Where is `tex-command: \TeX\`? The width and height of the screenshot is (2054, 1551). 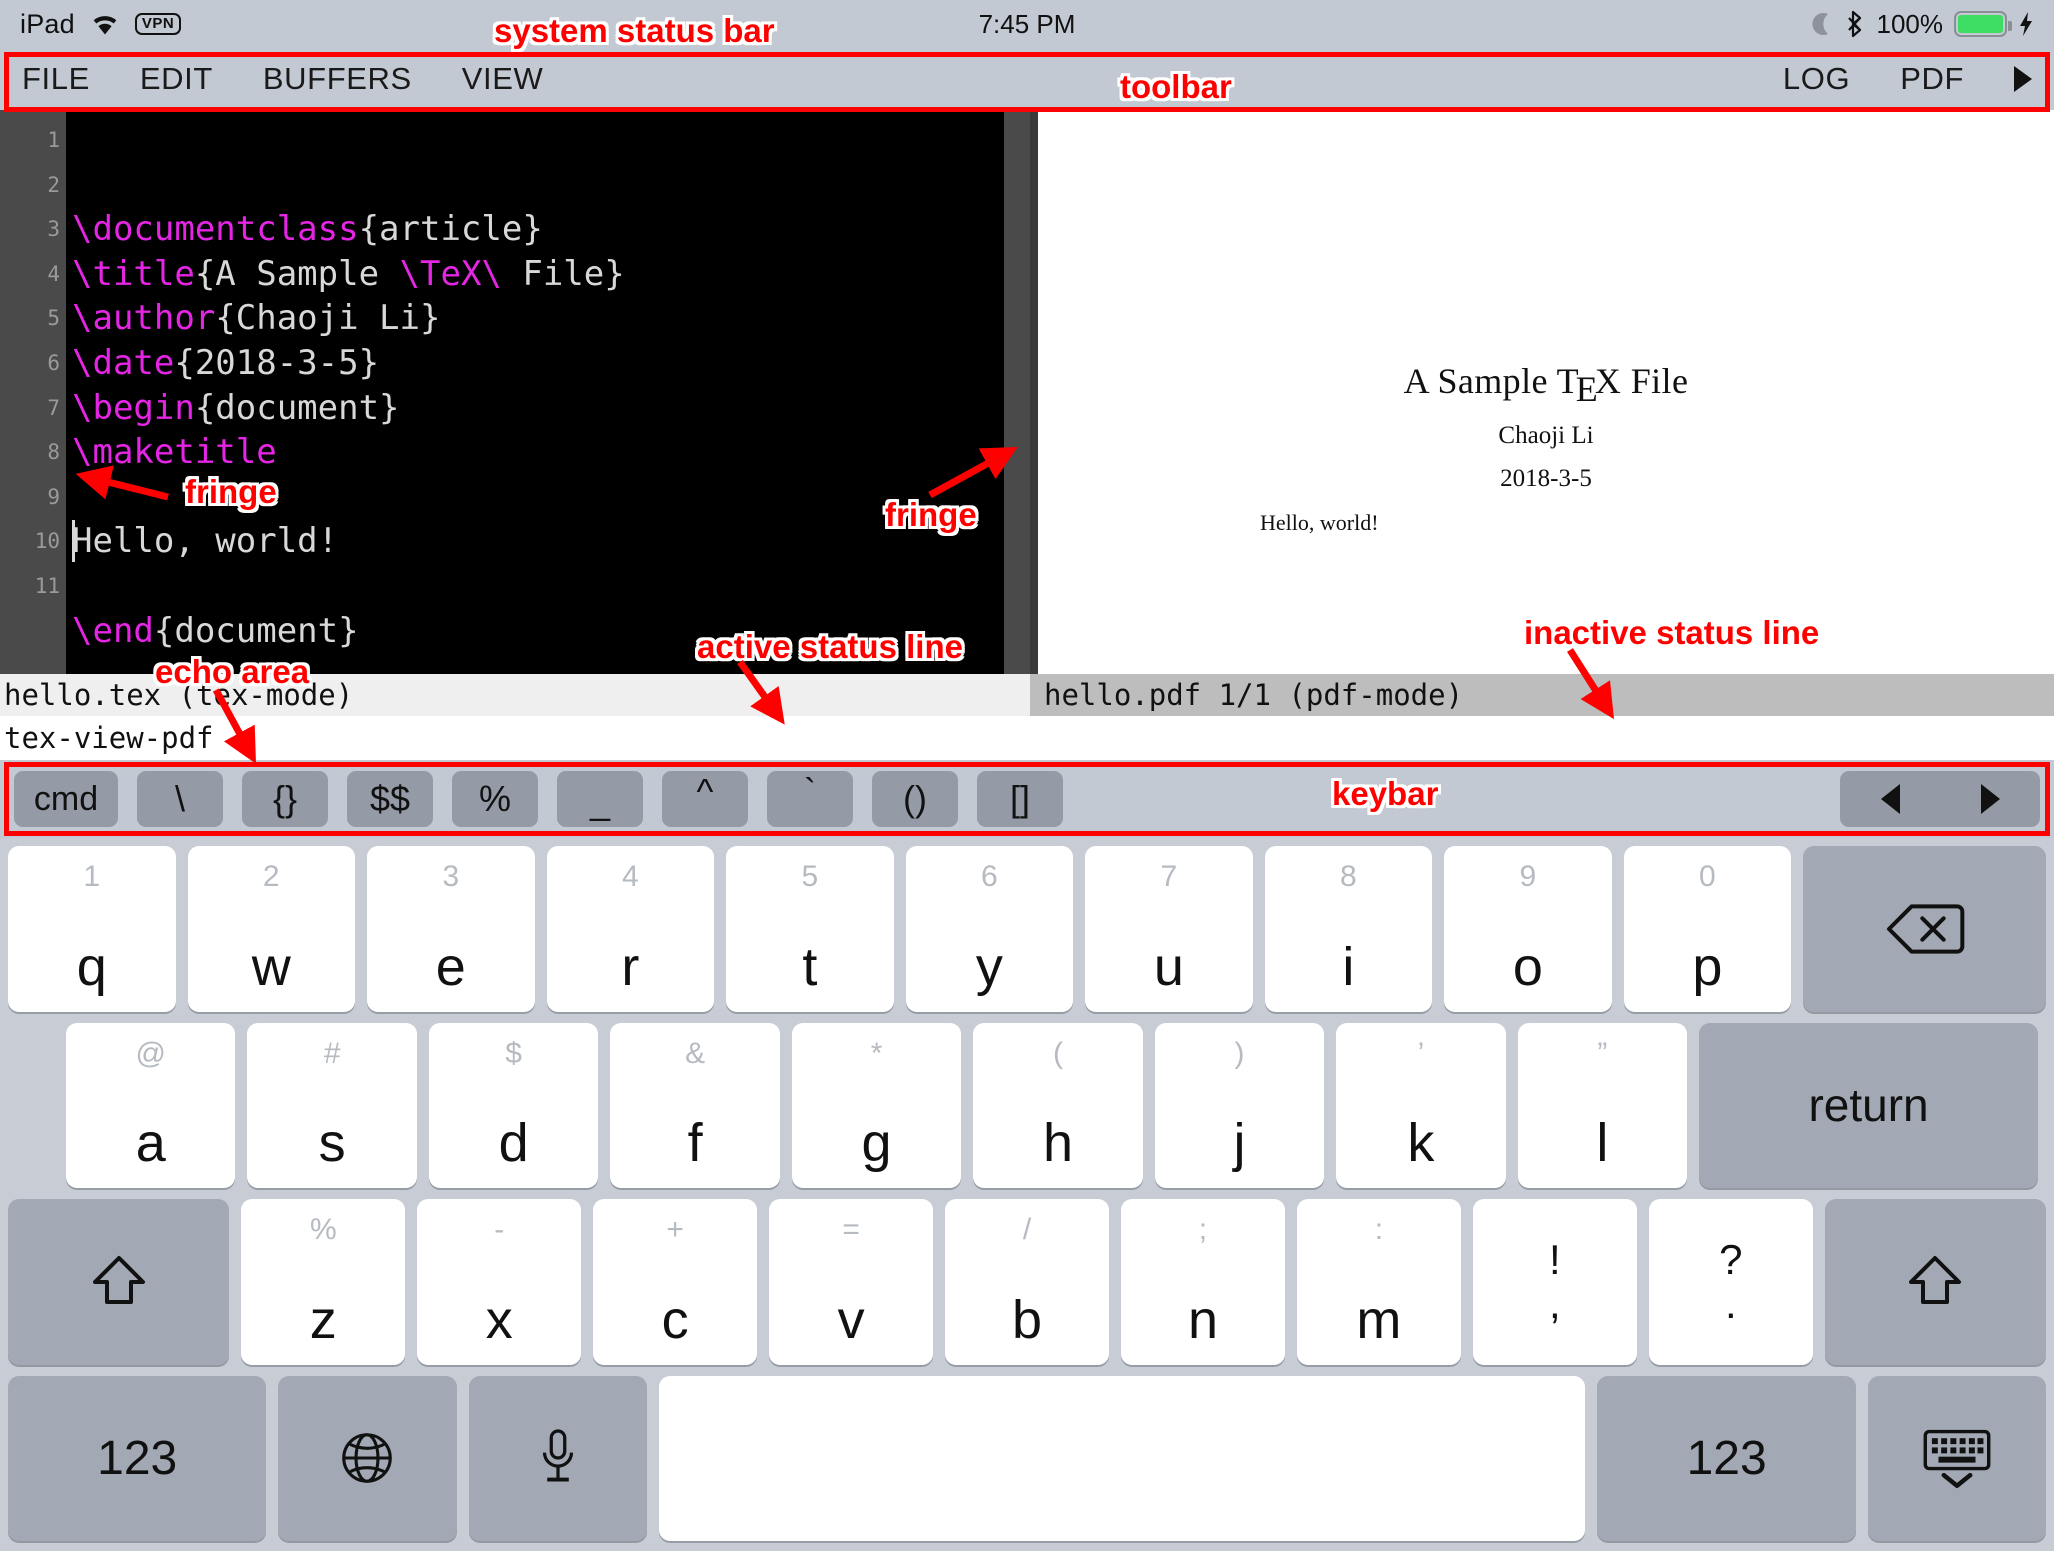
tex-command: \TeX\ is located at coordinates (450, 273).